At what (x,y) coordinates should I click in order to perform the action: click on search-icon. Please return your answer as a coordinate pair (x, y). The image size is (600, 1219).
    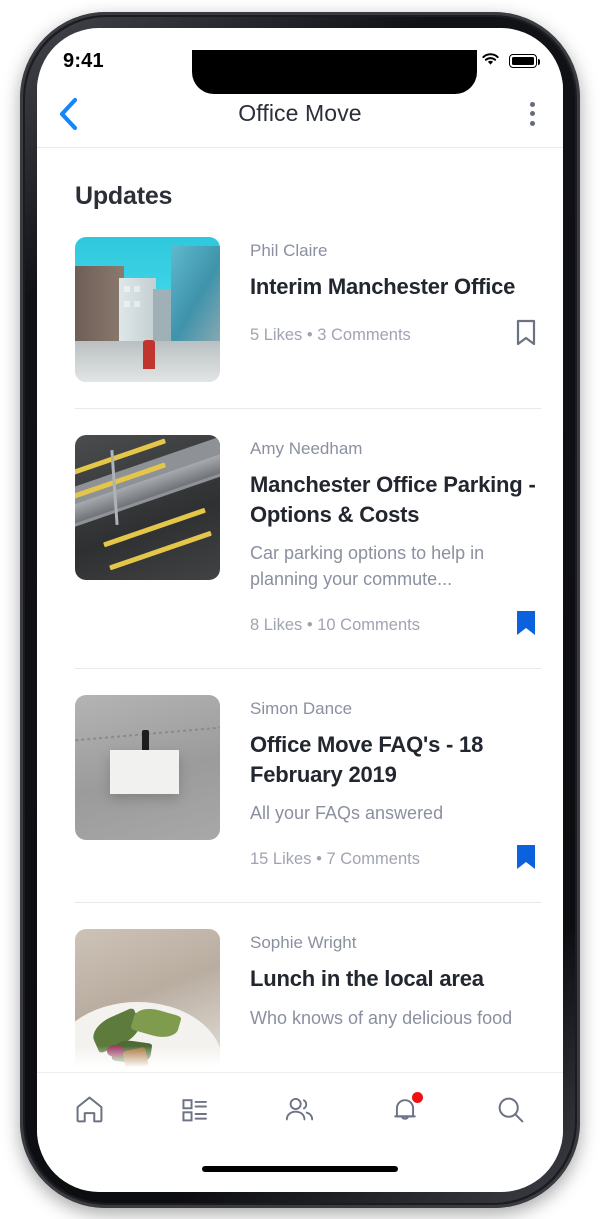
    Looking at the image, I should click on (511, 1110).